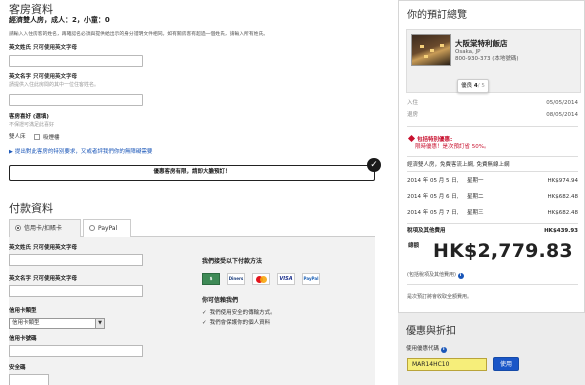 Image resolution: width=585 pixels, height=385 pixels. What do you see at coordinates (467, 86) in the screenshot?
I see `rating-label: 優良` at bounding box center [467, 86].